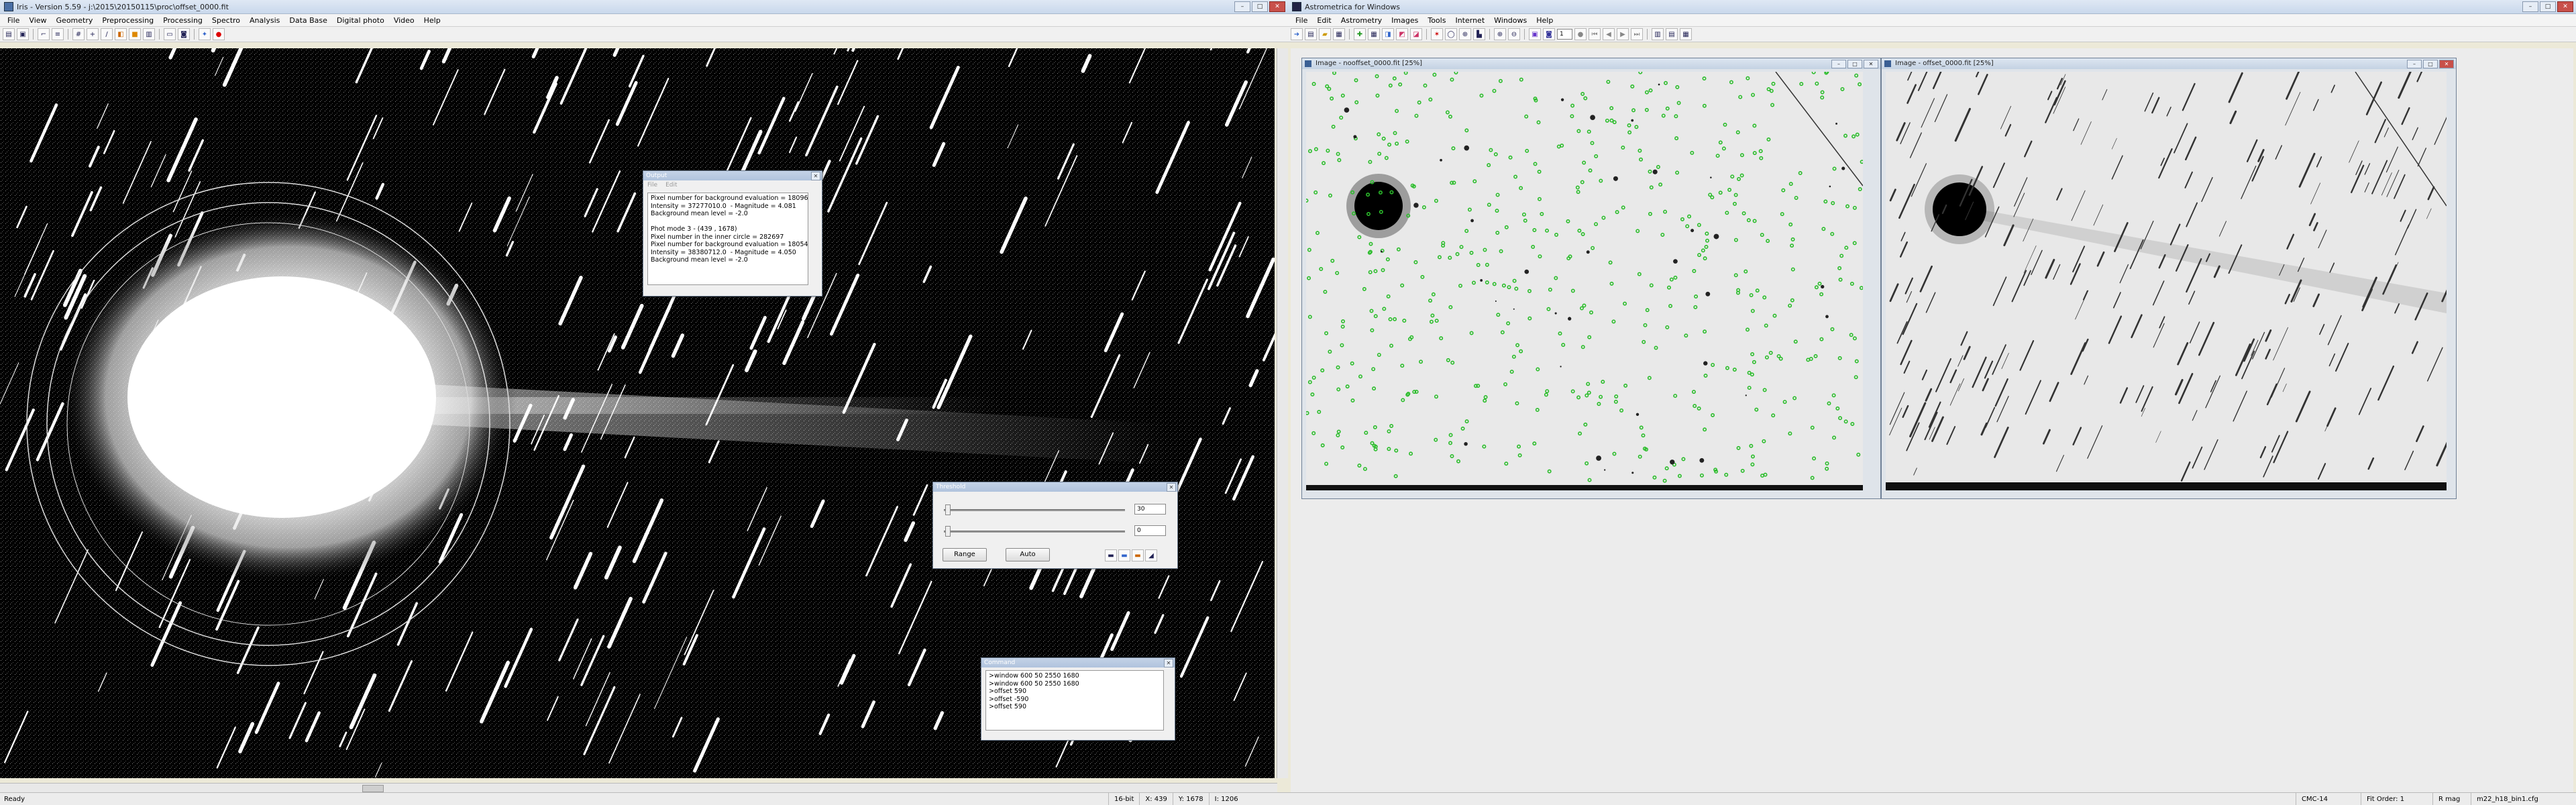 Image resolution: width=2576 pixels, height=805 pixels. Describe the element at coordinates (75, 20) in the screenshot. I see `menu-geometry: Geometry` at that location.